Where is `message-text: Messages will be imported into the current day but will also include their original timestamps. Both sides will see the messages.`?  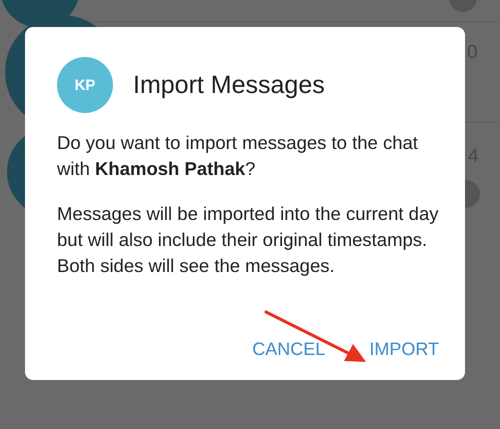
message-text: Messages will be imported into the current day but will also include their original timestamps. Both sides will see the messages. is located at coordinates (248, 240).